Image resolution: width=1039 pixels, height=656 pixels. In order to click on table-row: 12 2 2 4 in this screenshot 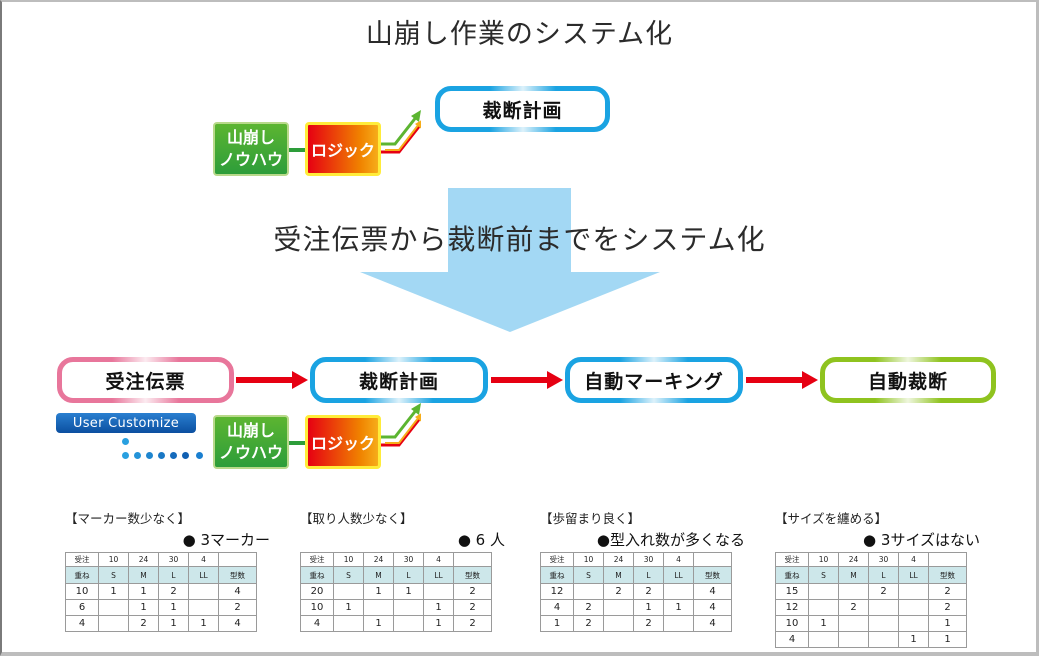, I will do `click(636, 591)`.